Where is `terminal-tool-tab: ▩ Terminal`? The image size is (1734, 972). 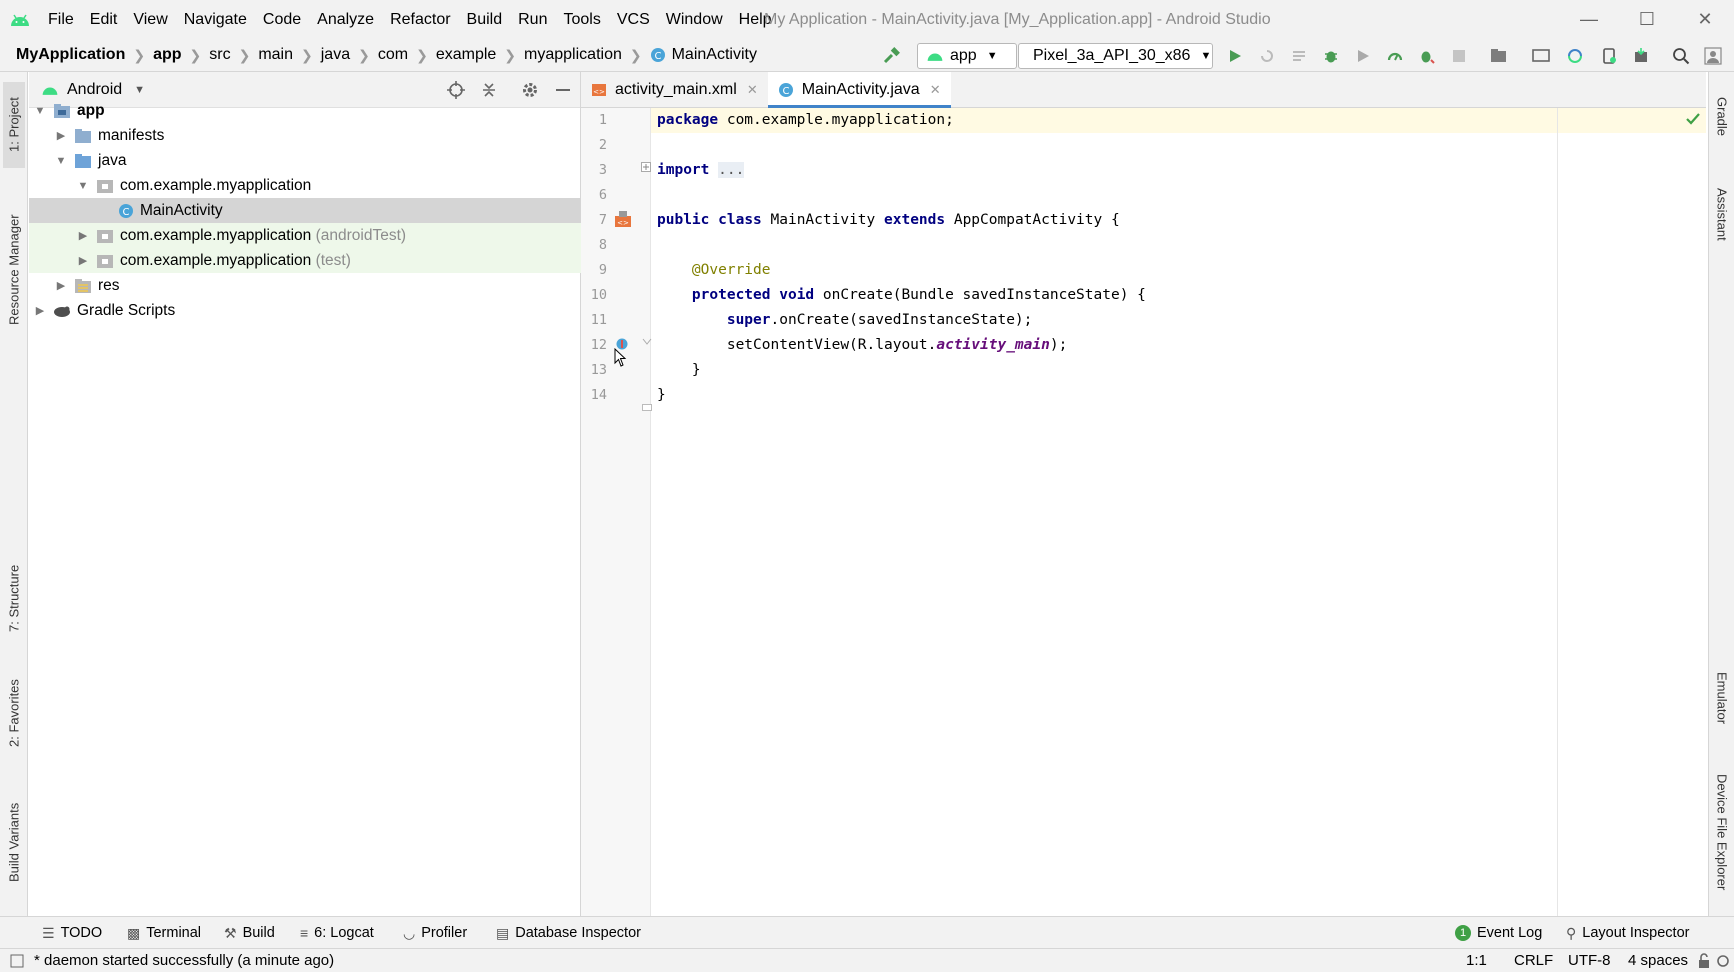 terminal-tool-tab: ▩ Terminal is located at coordinates (164, 933).